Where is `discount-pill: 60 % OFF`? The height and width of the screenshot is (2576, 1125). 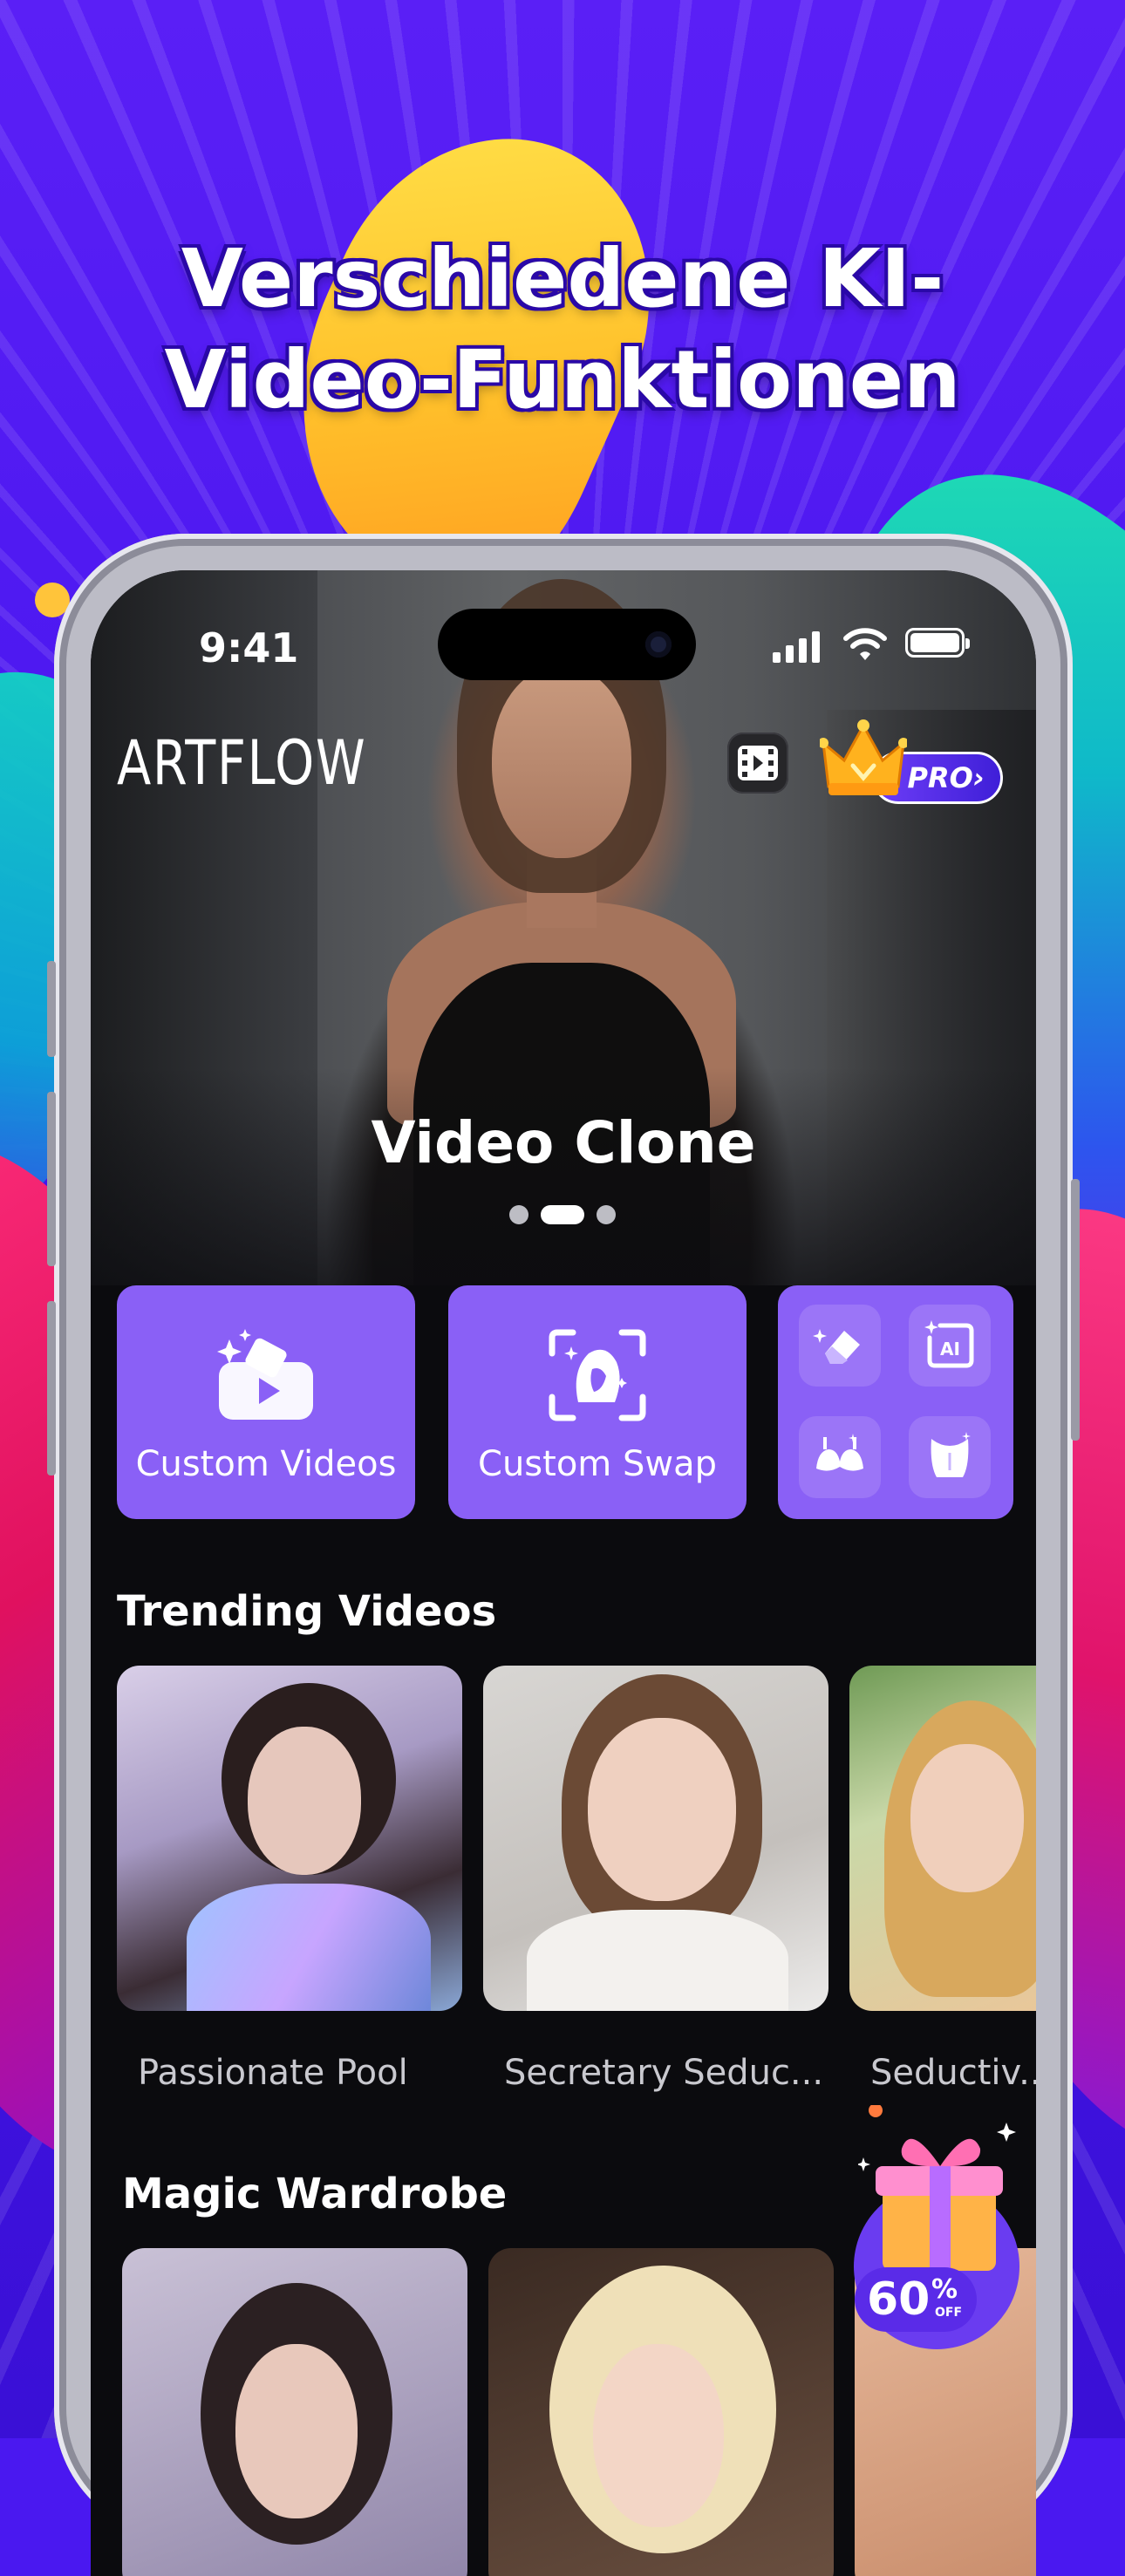 discount-pill: 60 % OFF is located at coordinates (916, 2300).